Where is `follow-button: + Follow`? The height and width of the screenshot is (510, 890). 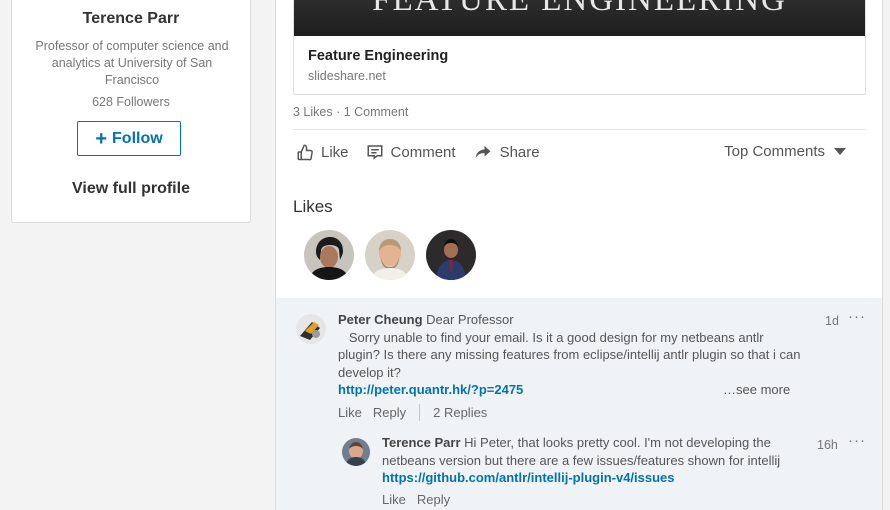 follow-button: + Follow is located at coordinates (129, 138).